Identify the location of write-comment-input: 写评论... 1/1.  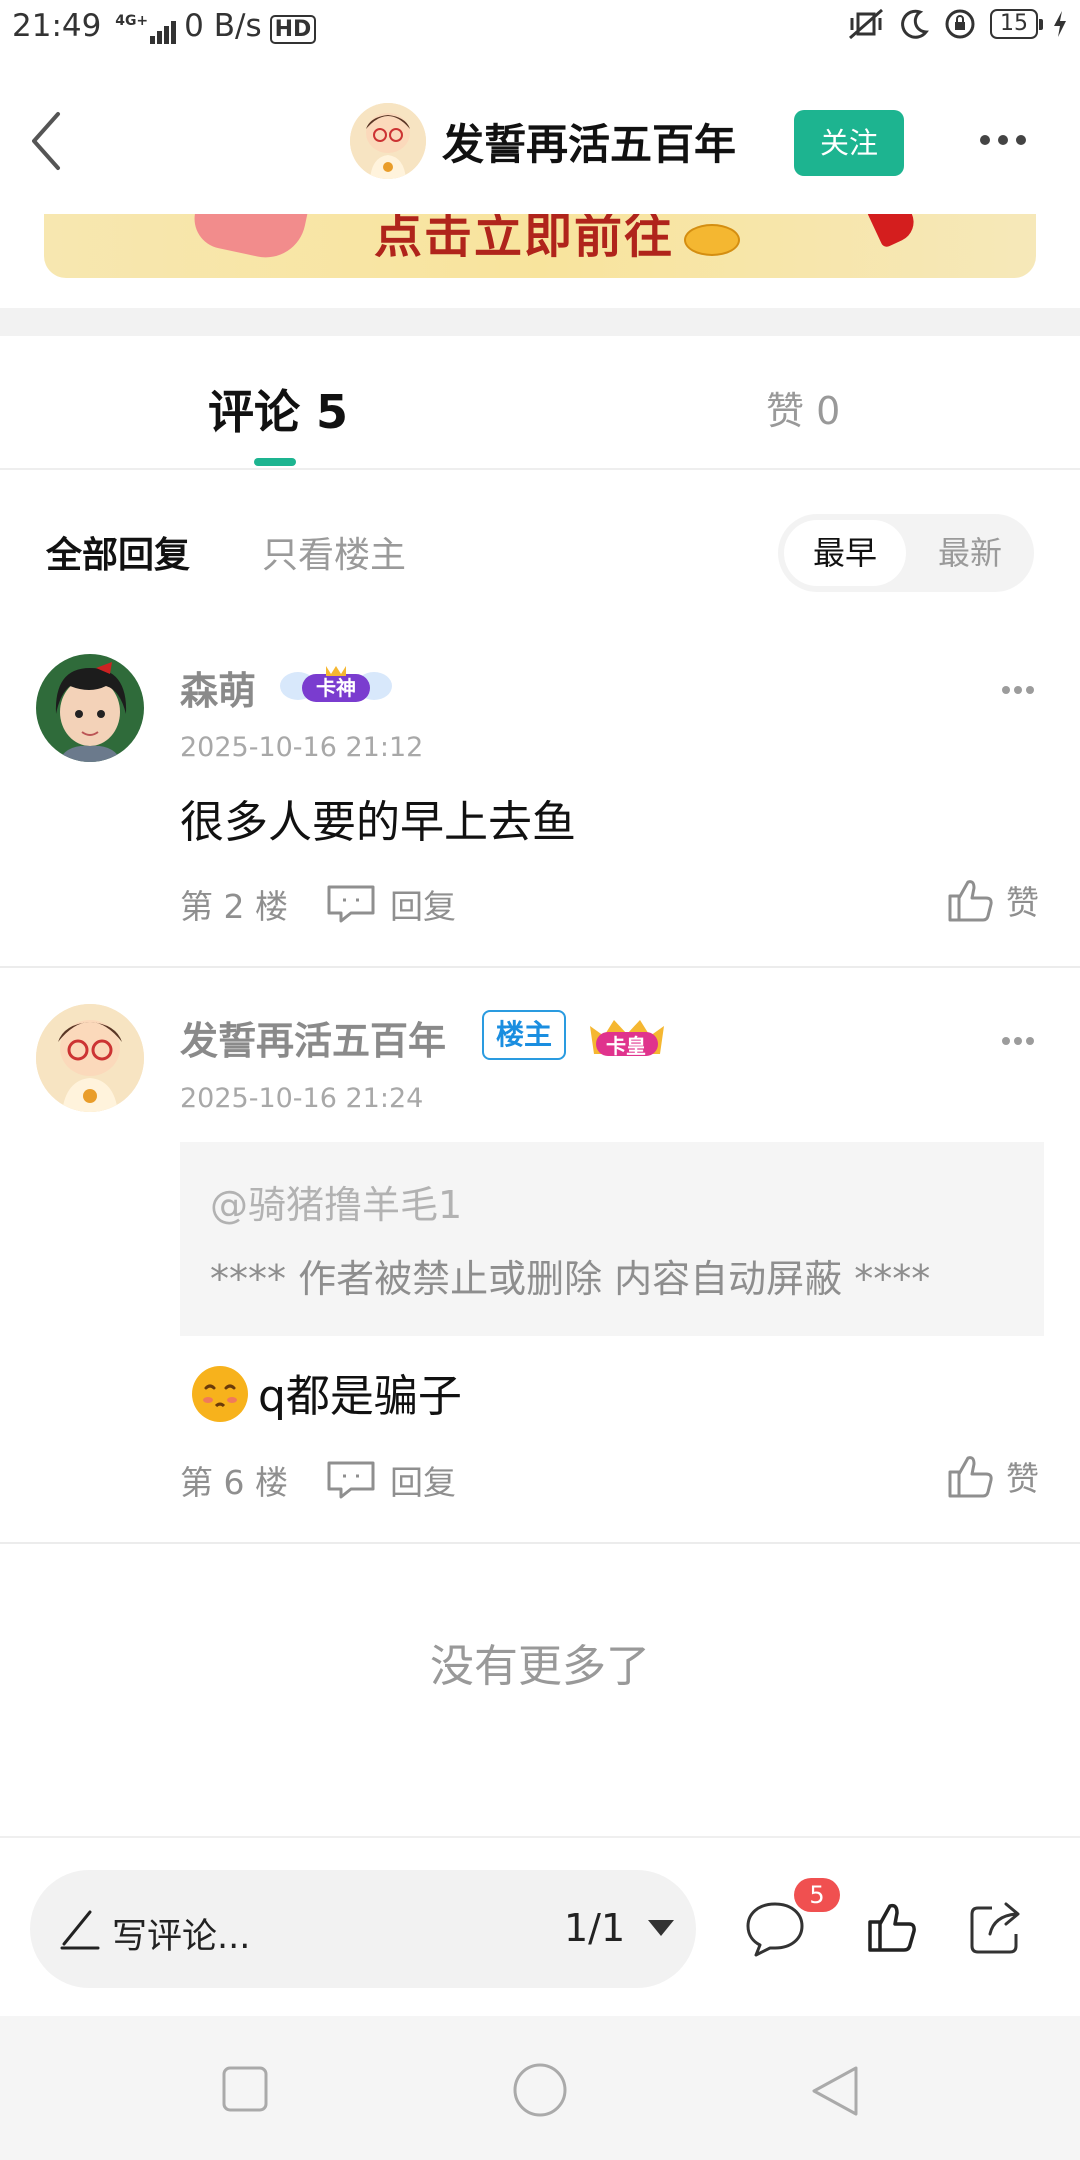
(363, 1929).